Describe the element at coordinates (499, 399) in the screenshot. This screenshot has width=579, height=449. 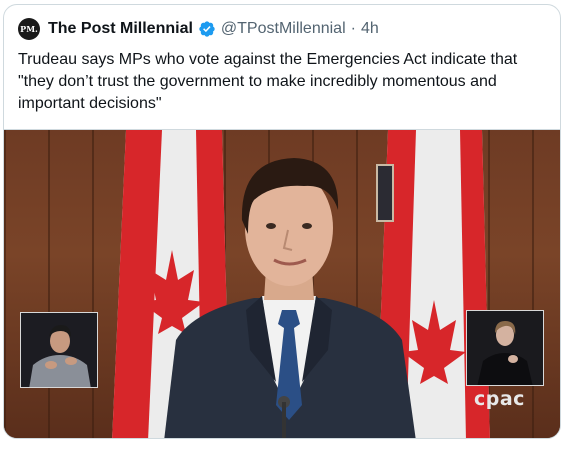
I see `cpac-watermark: cpac` at that location.